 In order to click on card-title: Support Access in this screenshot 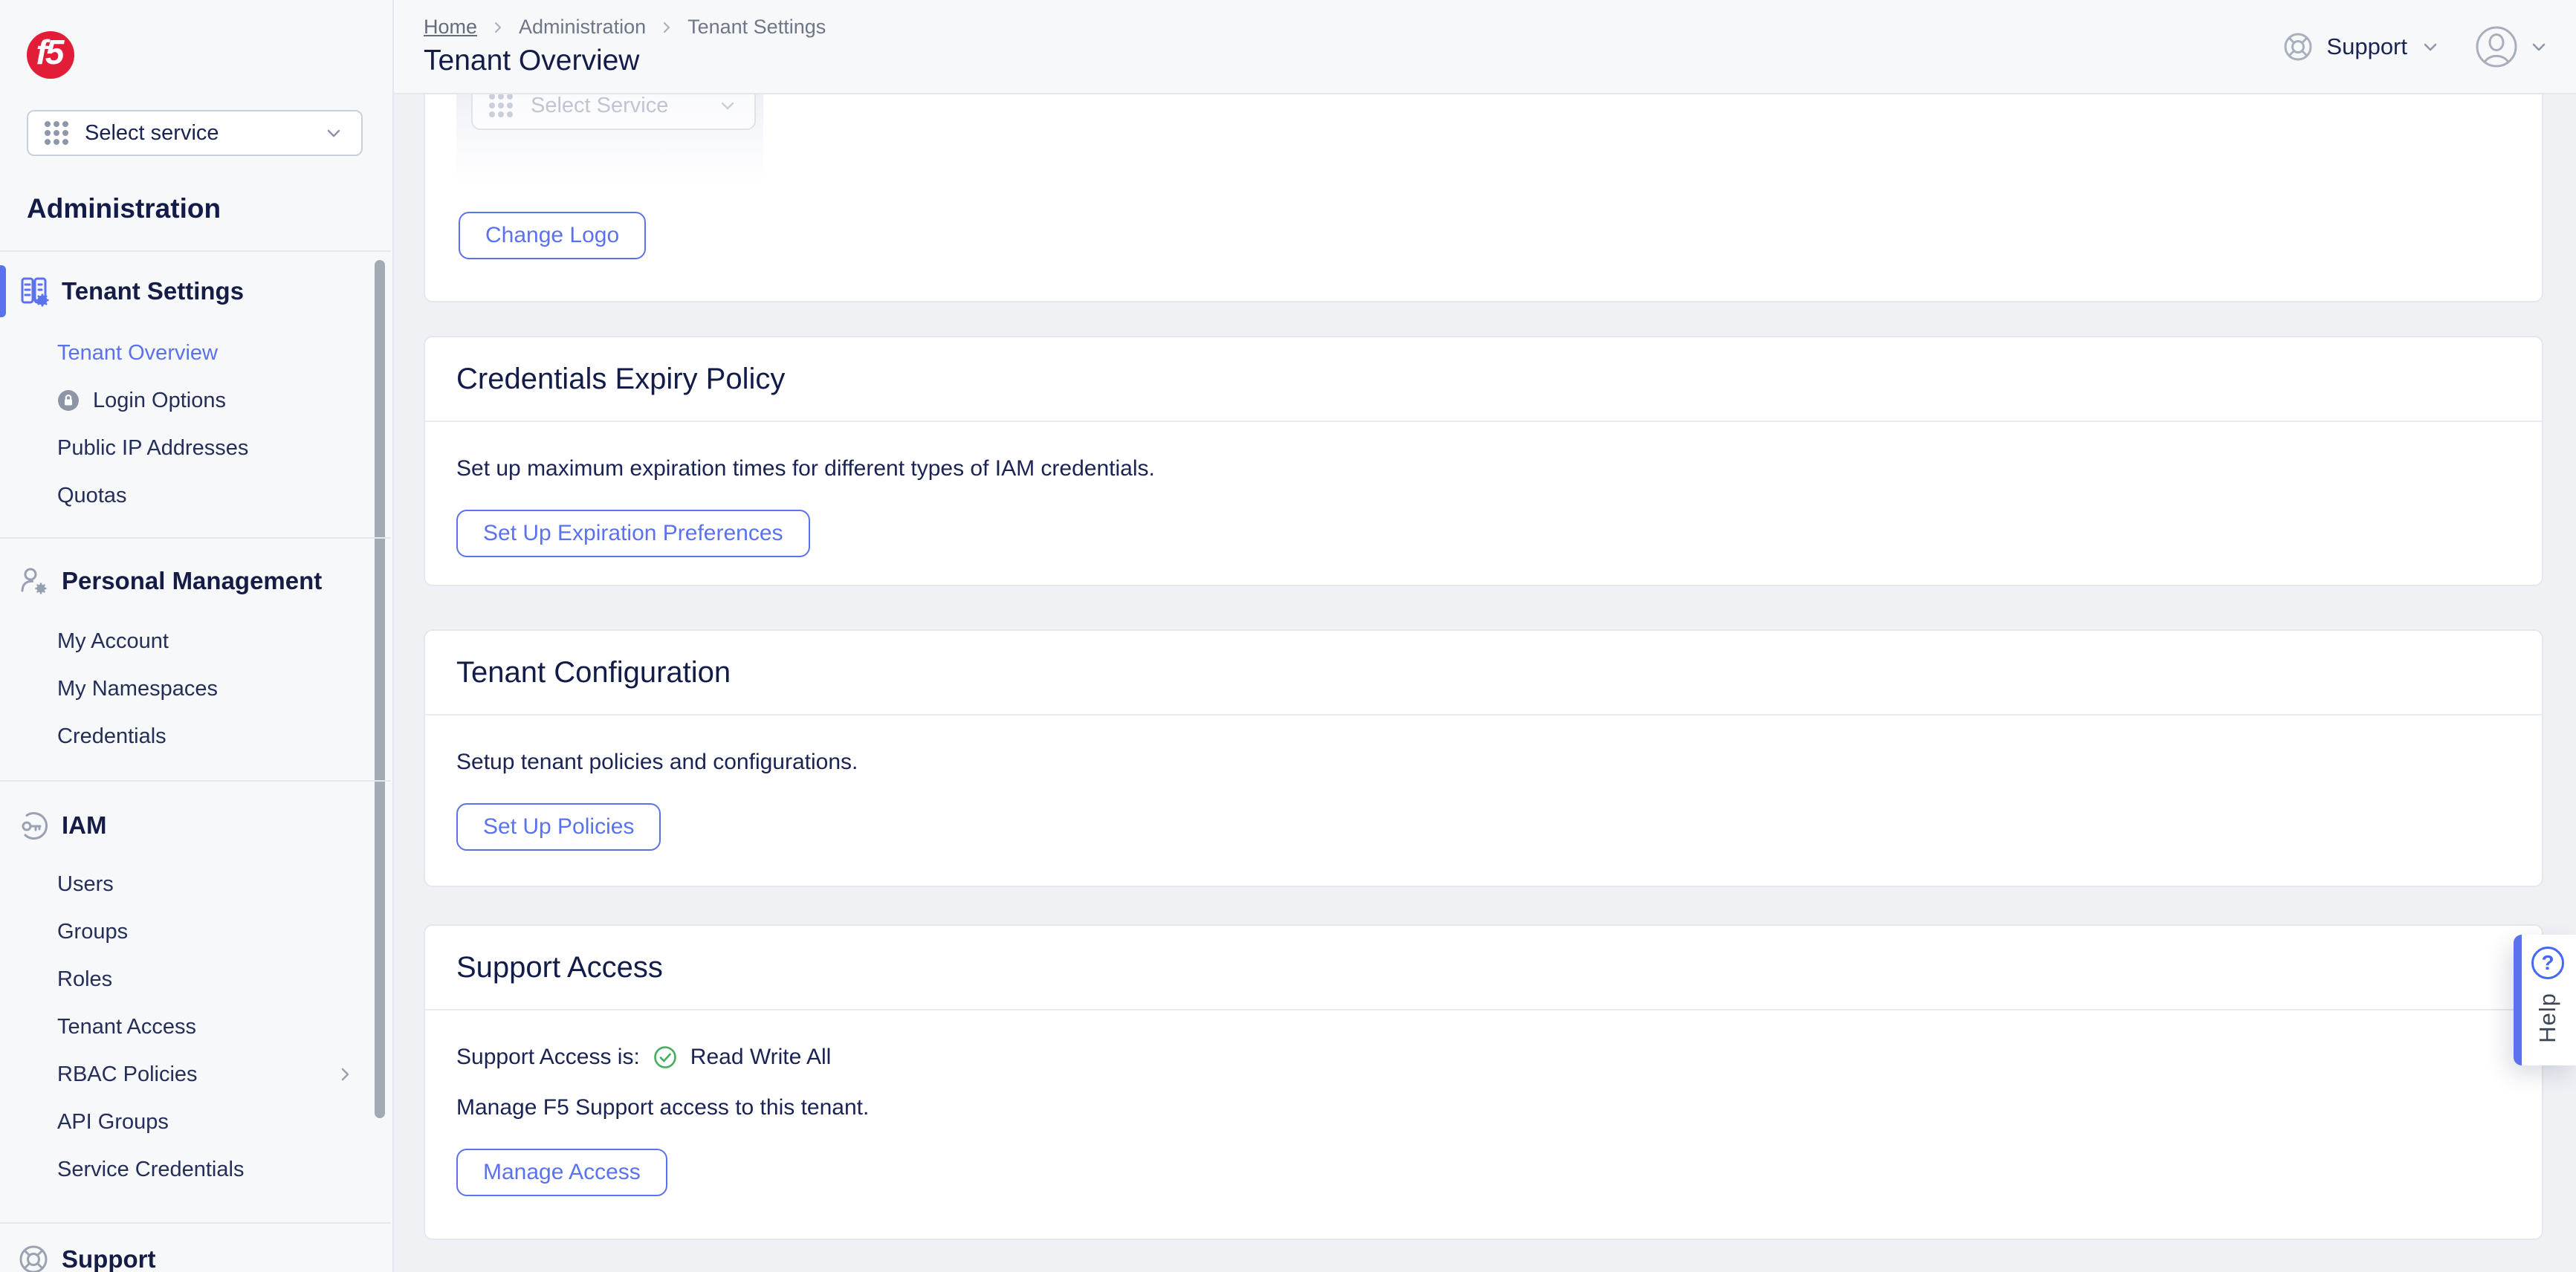, I will do `click(1483, 968)`.